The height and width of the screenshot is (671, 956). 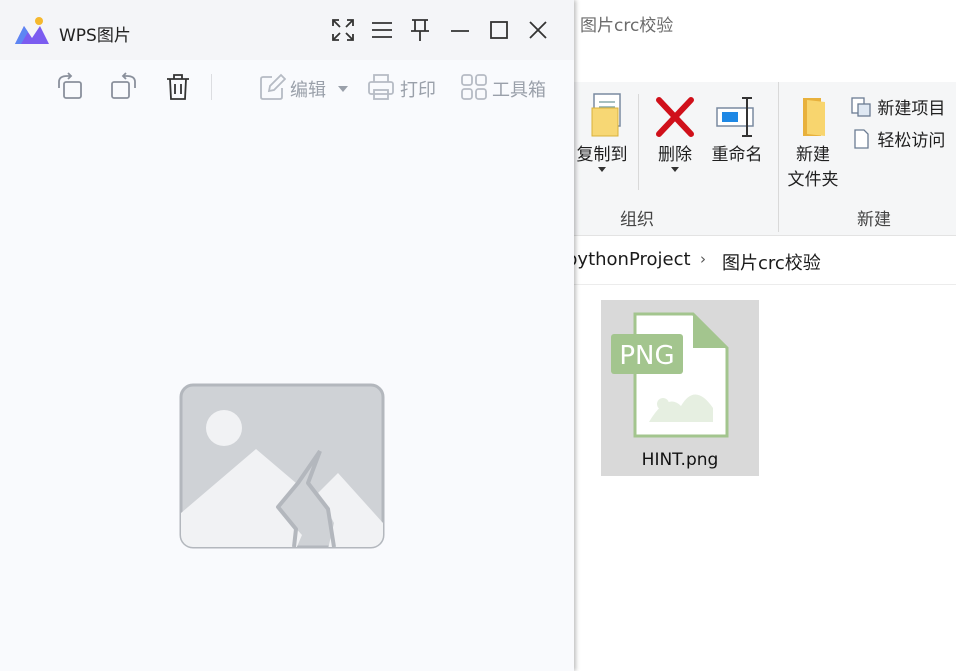 What do you see at coordinates (308, 89) in the screenshot?
I see `edit-label: 编辑` at bounding box center [308, 89].